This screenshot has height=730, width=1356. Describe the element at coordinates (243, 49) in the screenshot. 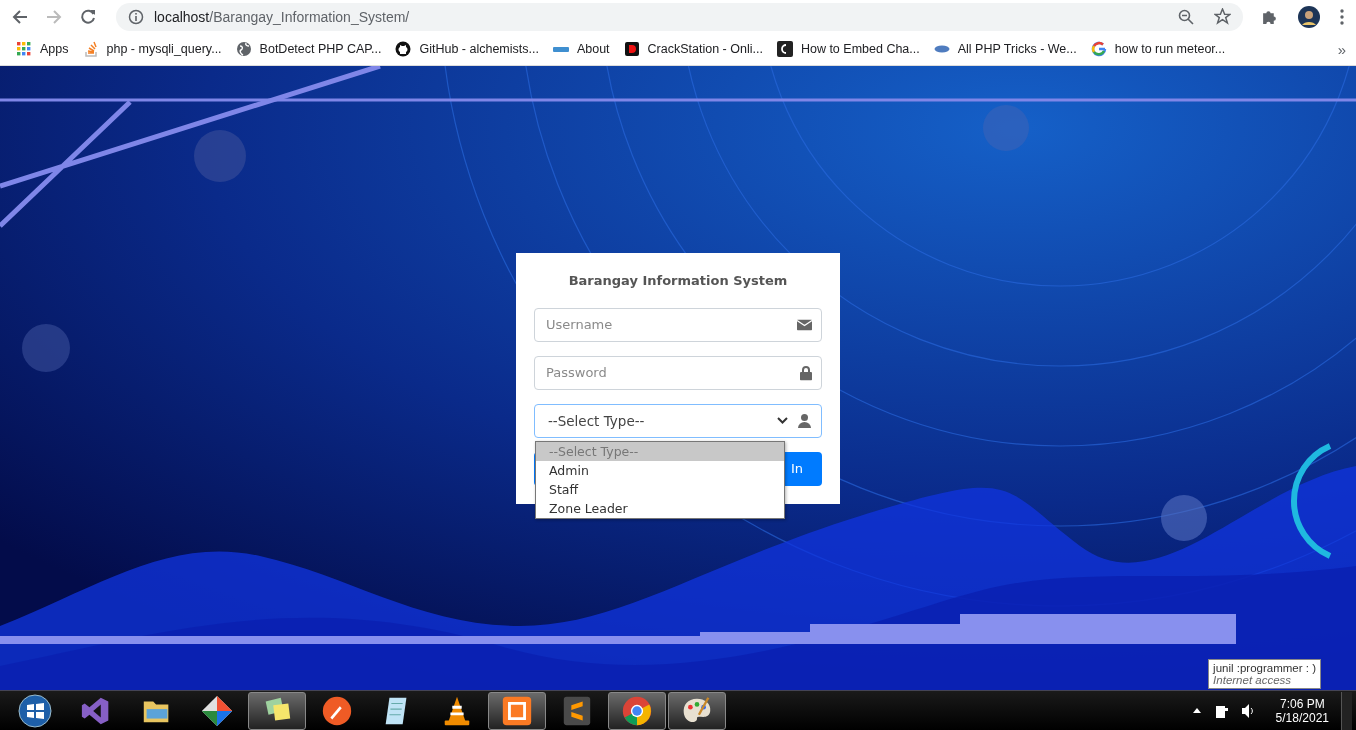

I see `globe-icon` at that location.